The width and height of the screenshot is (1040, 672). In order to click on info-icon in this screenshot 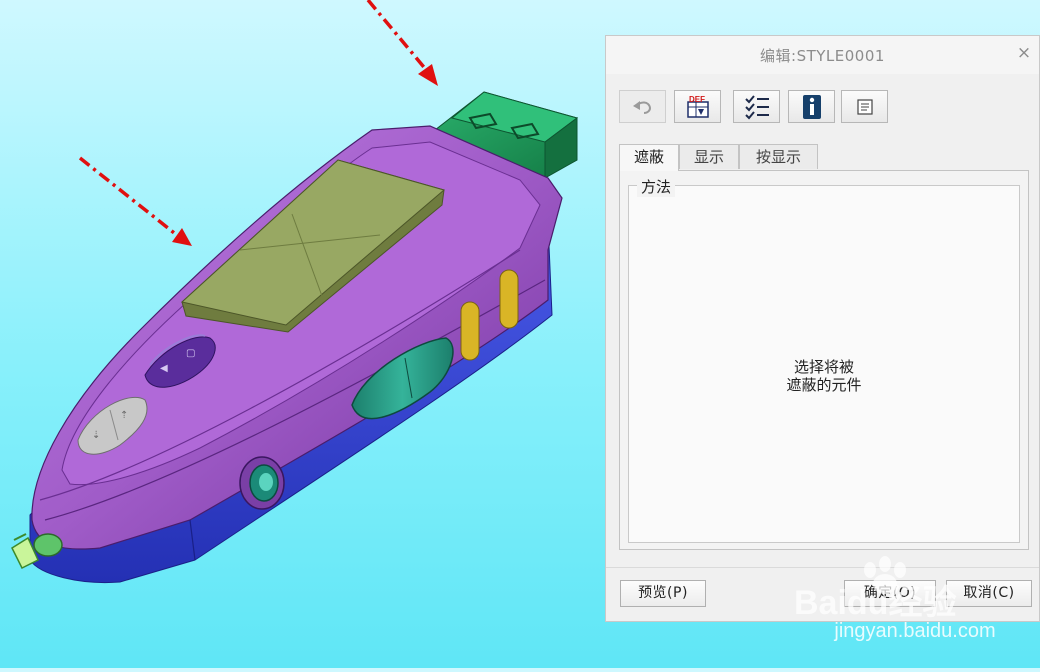, I will do `click(811, 106)`.